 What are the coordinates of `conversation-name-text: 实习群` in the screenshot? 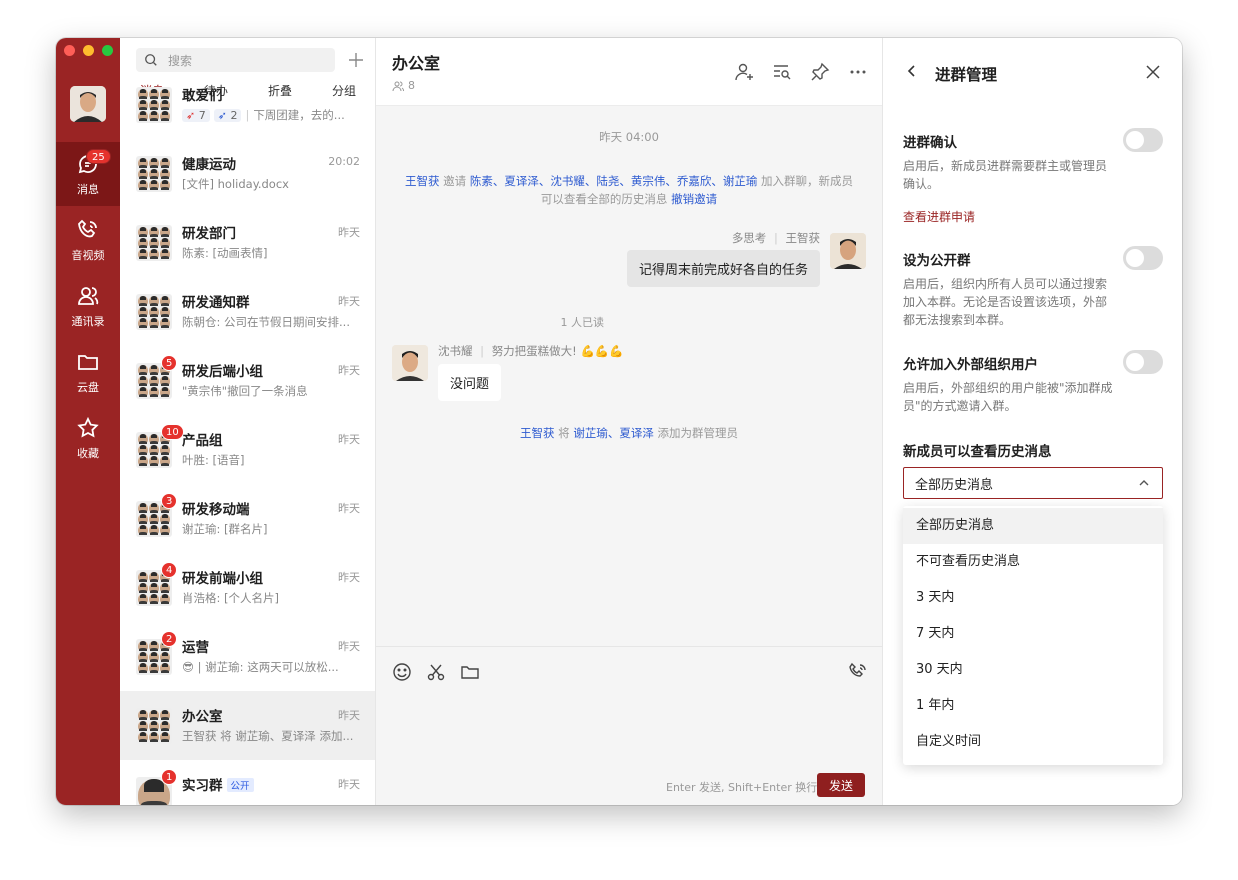 It's located at (202, 786).